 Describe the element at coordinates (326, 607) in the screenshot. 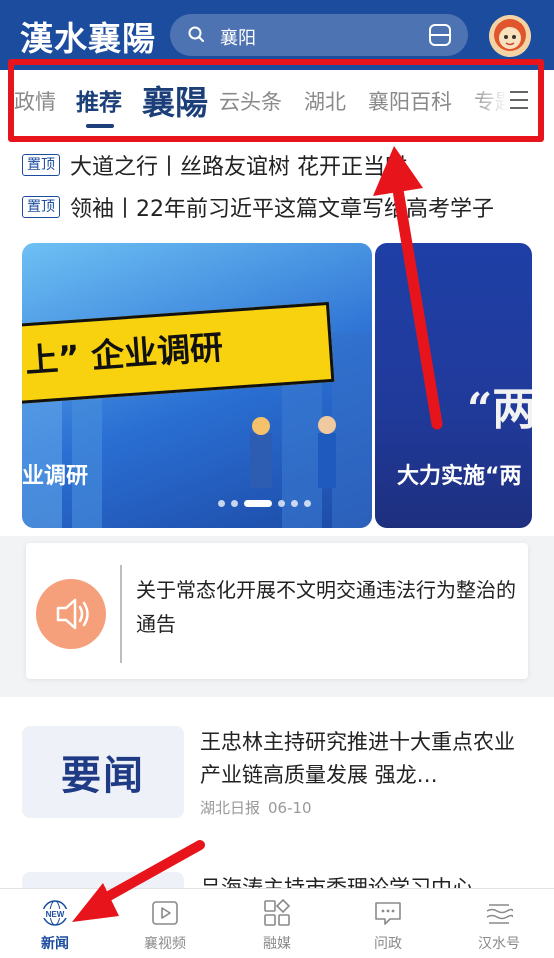

I see `notice-text: 关于常态化开展不文明交通违法行为整治的通告` at that location.